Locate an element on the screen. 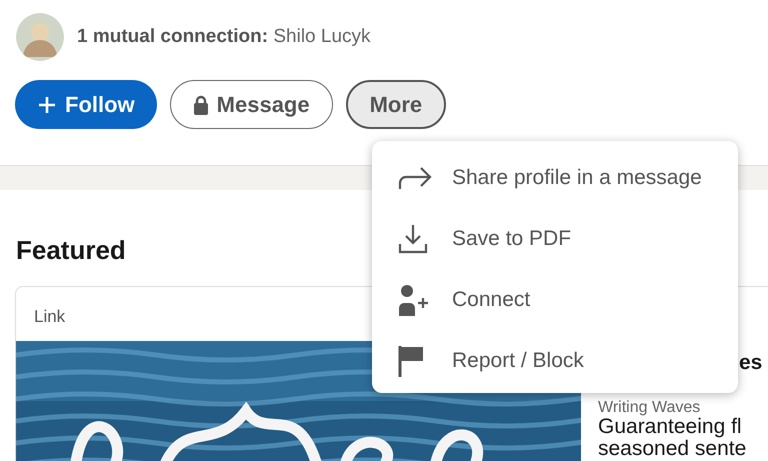 Image resolution: width=768 pixels, height=461 pixels. mutual-connection-text: 1 mutual connection: Shilo Lucyk is located at coordinates (224, 37).